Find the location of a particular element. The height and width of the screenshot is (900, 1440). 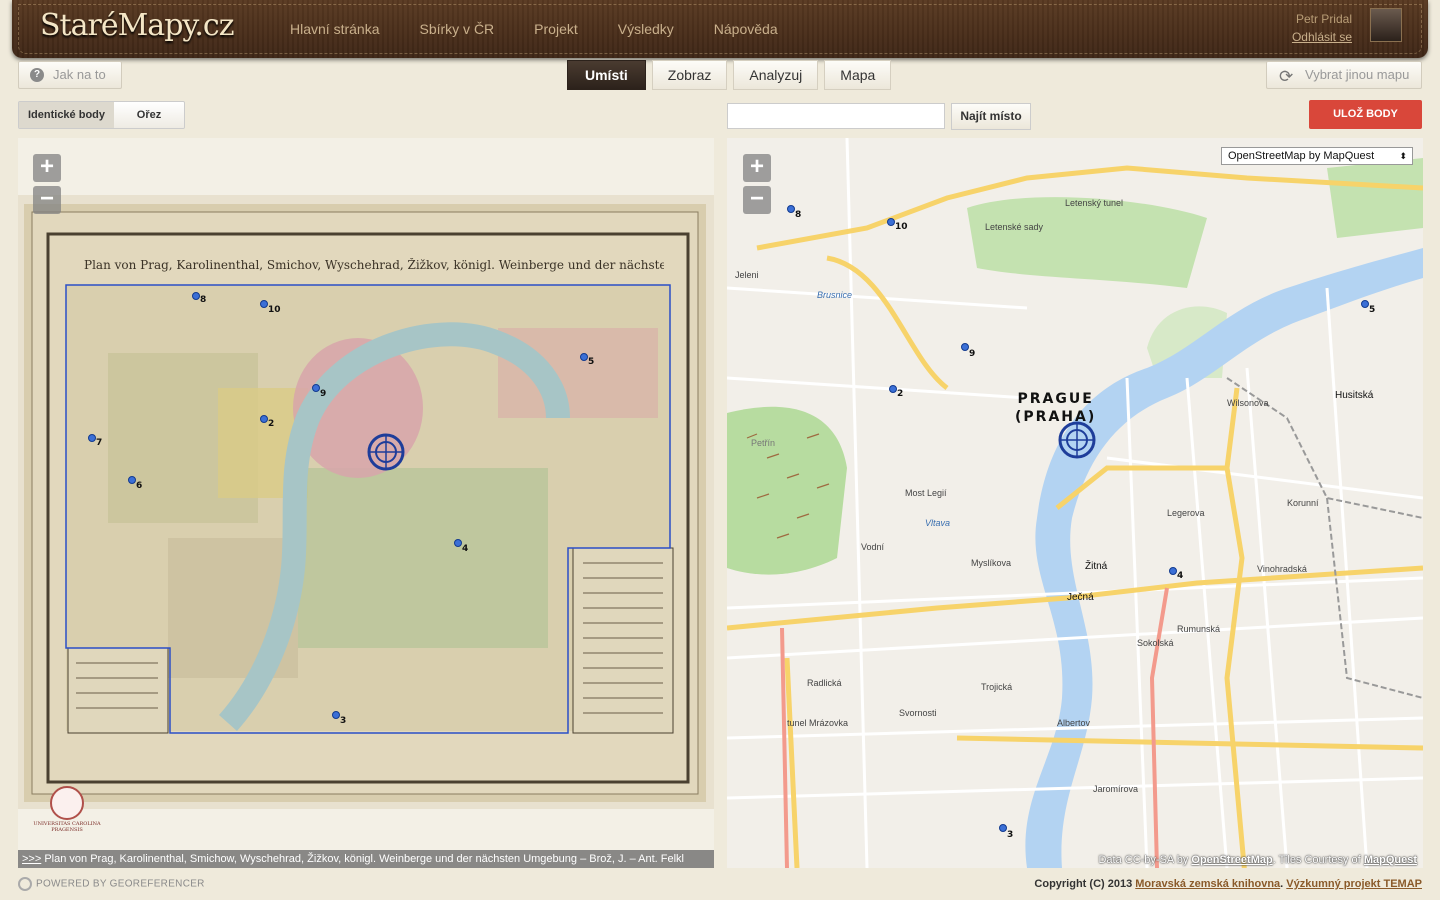

street-label: Svornosti is located at coordinates (918, 713).